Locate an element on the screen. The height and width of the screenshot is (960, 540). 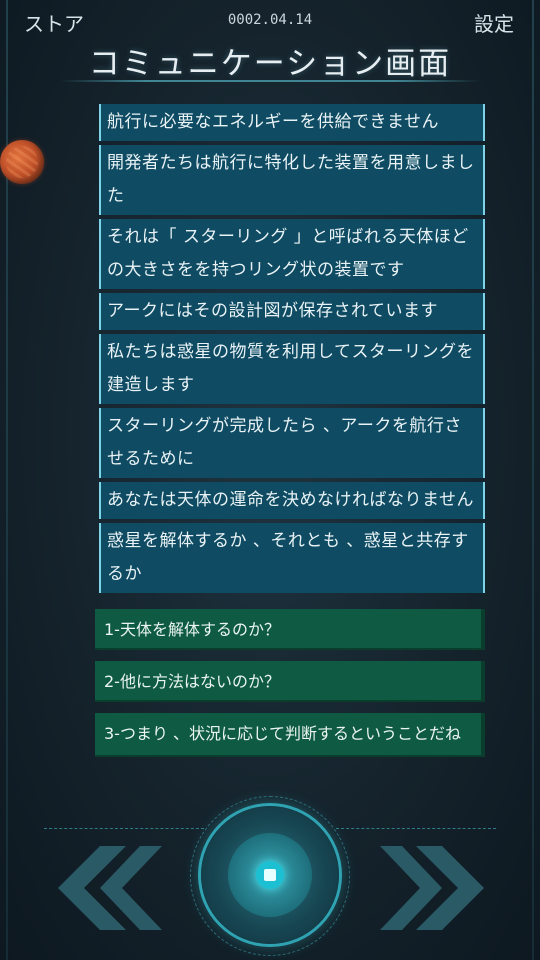
right-frame-line is located at coordinates (533, 480).